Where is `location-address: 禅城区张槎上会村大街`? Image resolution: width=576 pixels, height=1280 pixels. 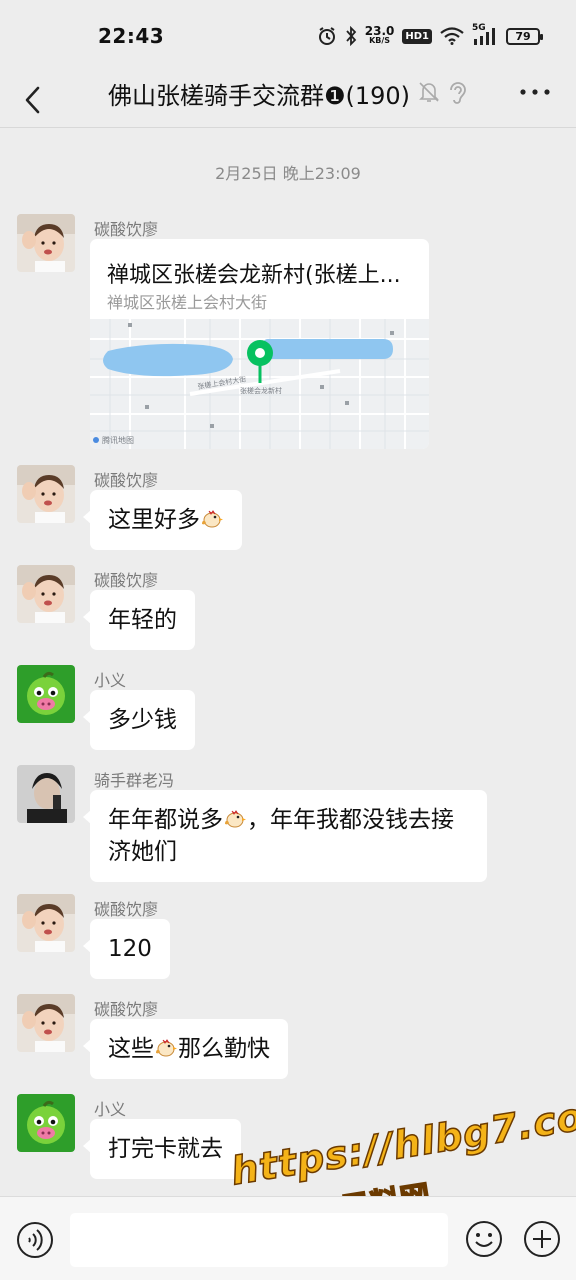 location-address: 禅城区张槎上会村大街 is located at coordinates (187, 302).